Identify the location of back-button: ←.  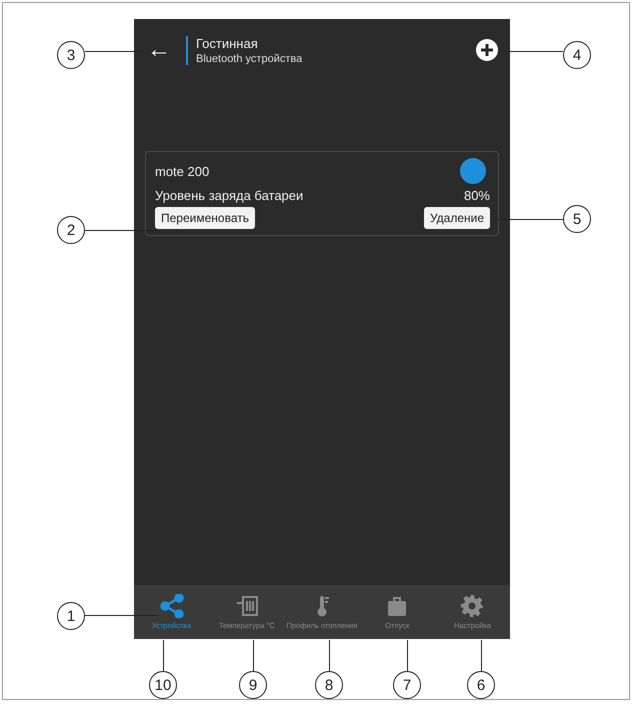
(159, 50).